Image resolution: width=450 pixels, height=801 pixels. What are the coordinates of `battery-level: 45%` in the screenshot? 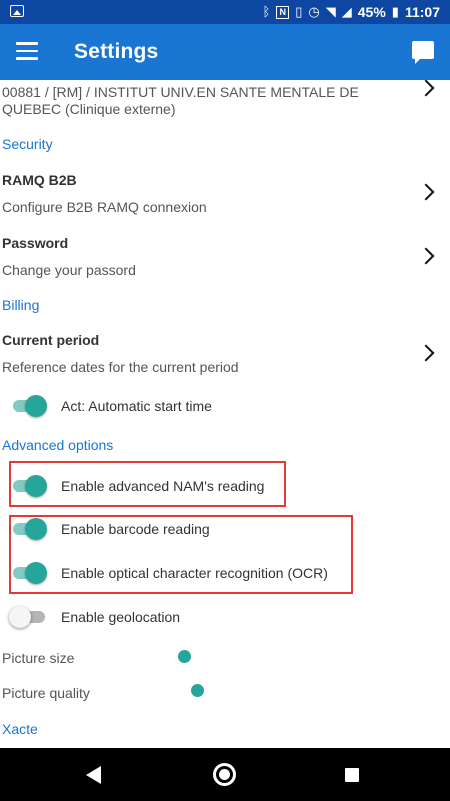 It's located at (371, 12).